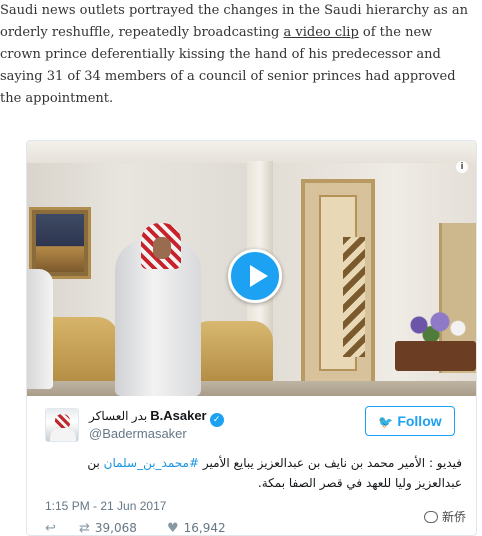 This screenshot has width=482, height=536. I want to click on twitter-bird-icon: 🐦, so click(386, 422).